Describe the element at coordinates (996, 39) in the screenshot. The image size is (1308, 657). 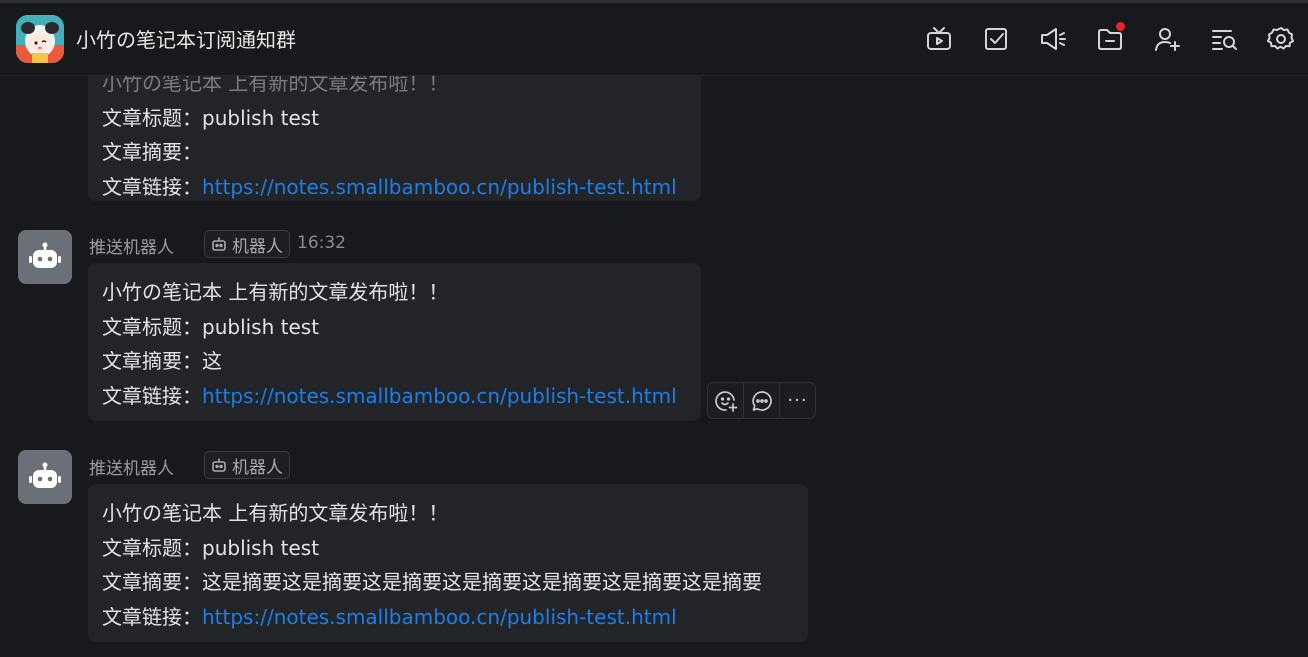
I see `checkbox-icon` at that location.